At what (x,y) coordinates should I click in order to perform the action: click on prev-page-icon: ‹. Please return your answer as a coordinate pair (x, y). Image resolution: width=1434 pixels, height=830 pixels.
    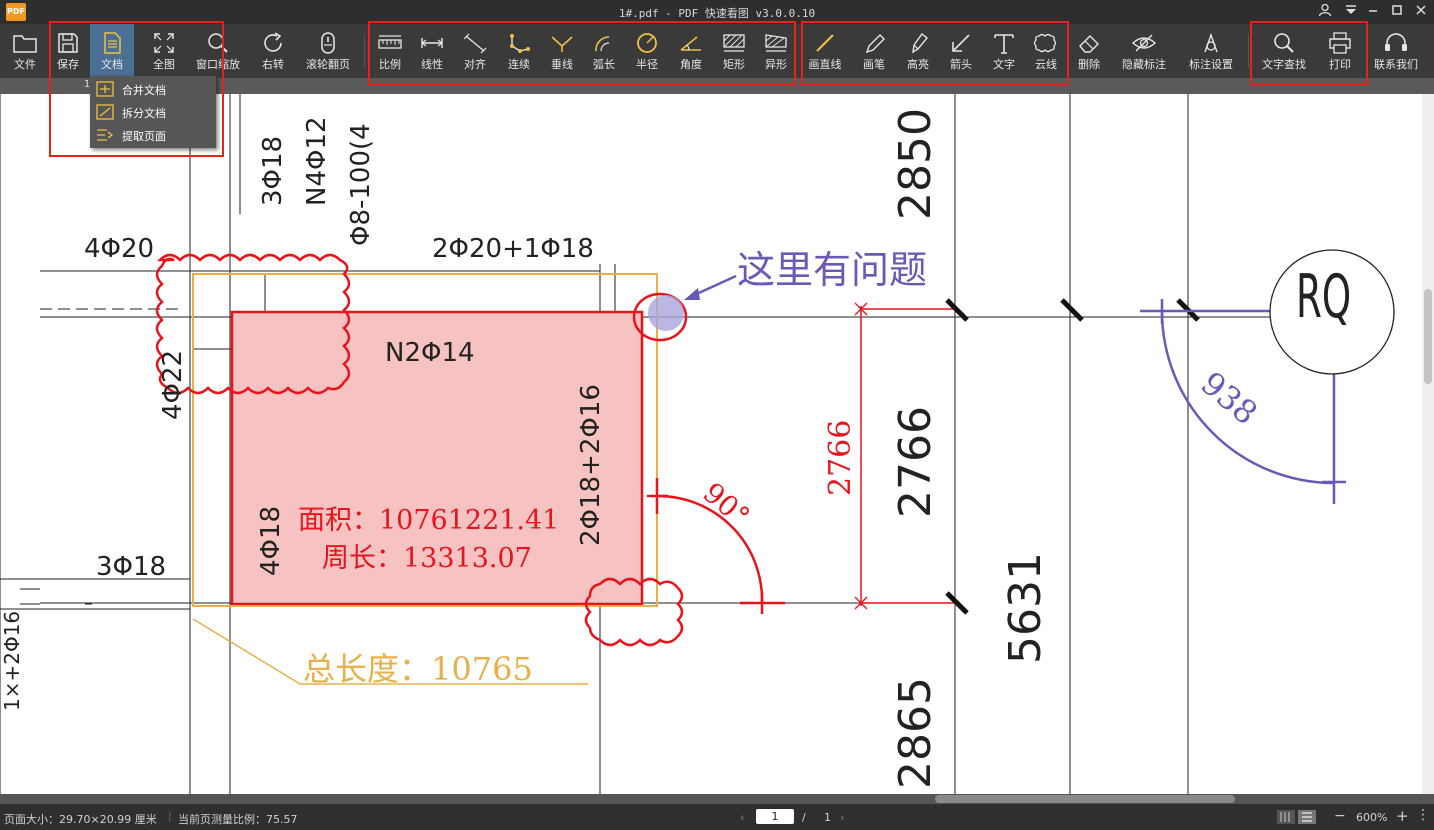
    Looking at the image, I should click on (742, 817).